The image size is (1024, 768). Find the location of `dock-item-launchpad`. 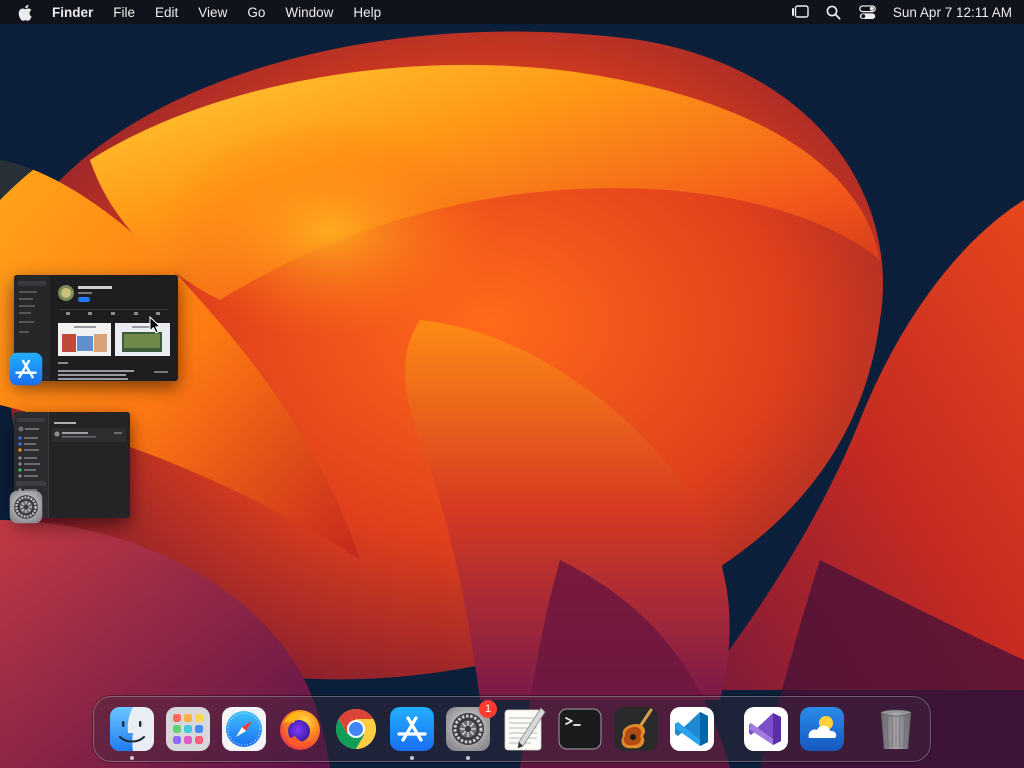

dock-item-launchpad is located at coordinates (188, 729).